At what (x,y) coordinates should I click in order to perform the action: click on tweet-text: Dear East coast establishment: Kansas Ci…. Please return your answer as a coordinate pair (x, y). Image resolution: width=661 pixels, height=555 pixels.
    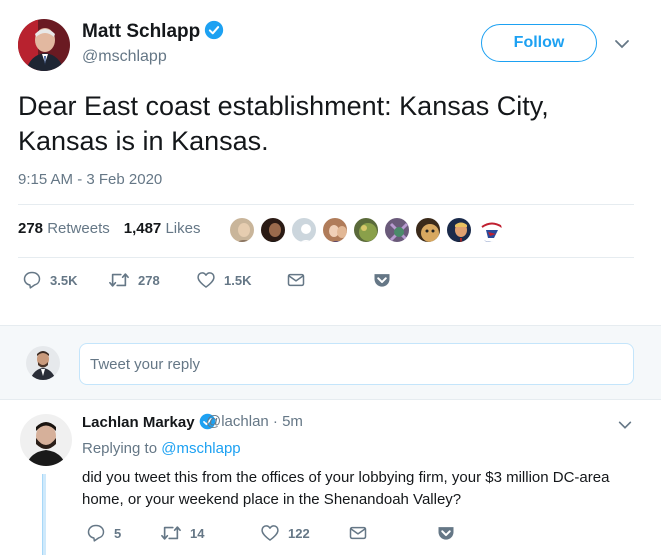
    Looking at the image, I should click on (283, 123).